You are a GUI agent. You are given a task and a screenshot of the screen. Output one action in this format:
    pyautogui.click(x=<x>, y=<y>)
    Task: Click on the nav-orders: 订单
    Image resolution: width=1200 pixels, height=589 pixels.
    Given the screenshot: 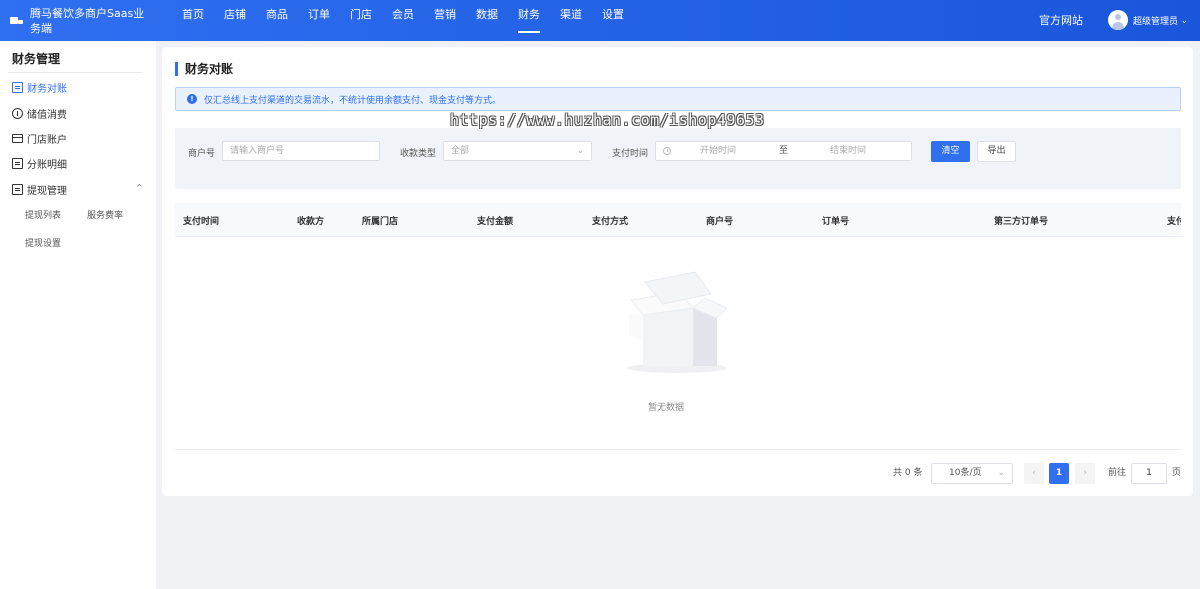 What is the action you would take?
    pyautogui.click(x=319, y=20)
    